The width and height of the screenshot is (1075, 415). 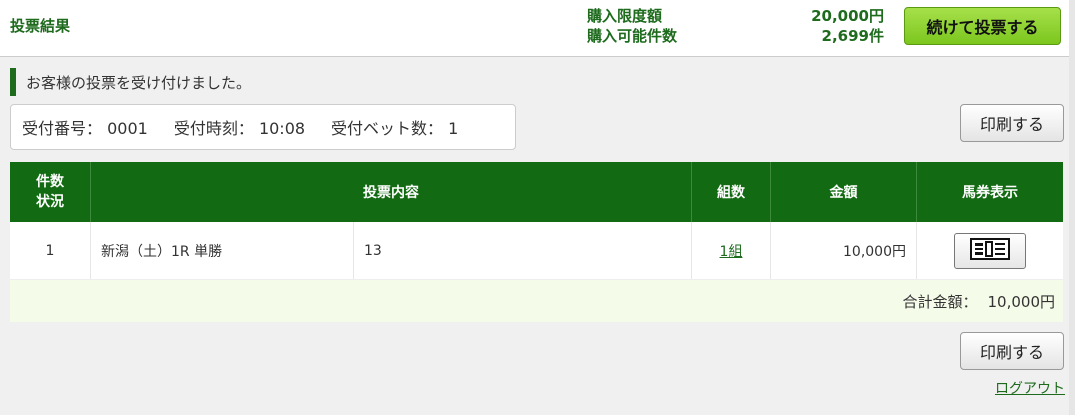 I want to click on header-count: 件数, so click(x=50, y=182).